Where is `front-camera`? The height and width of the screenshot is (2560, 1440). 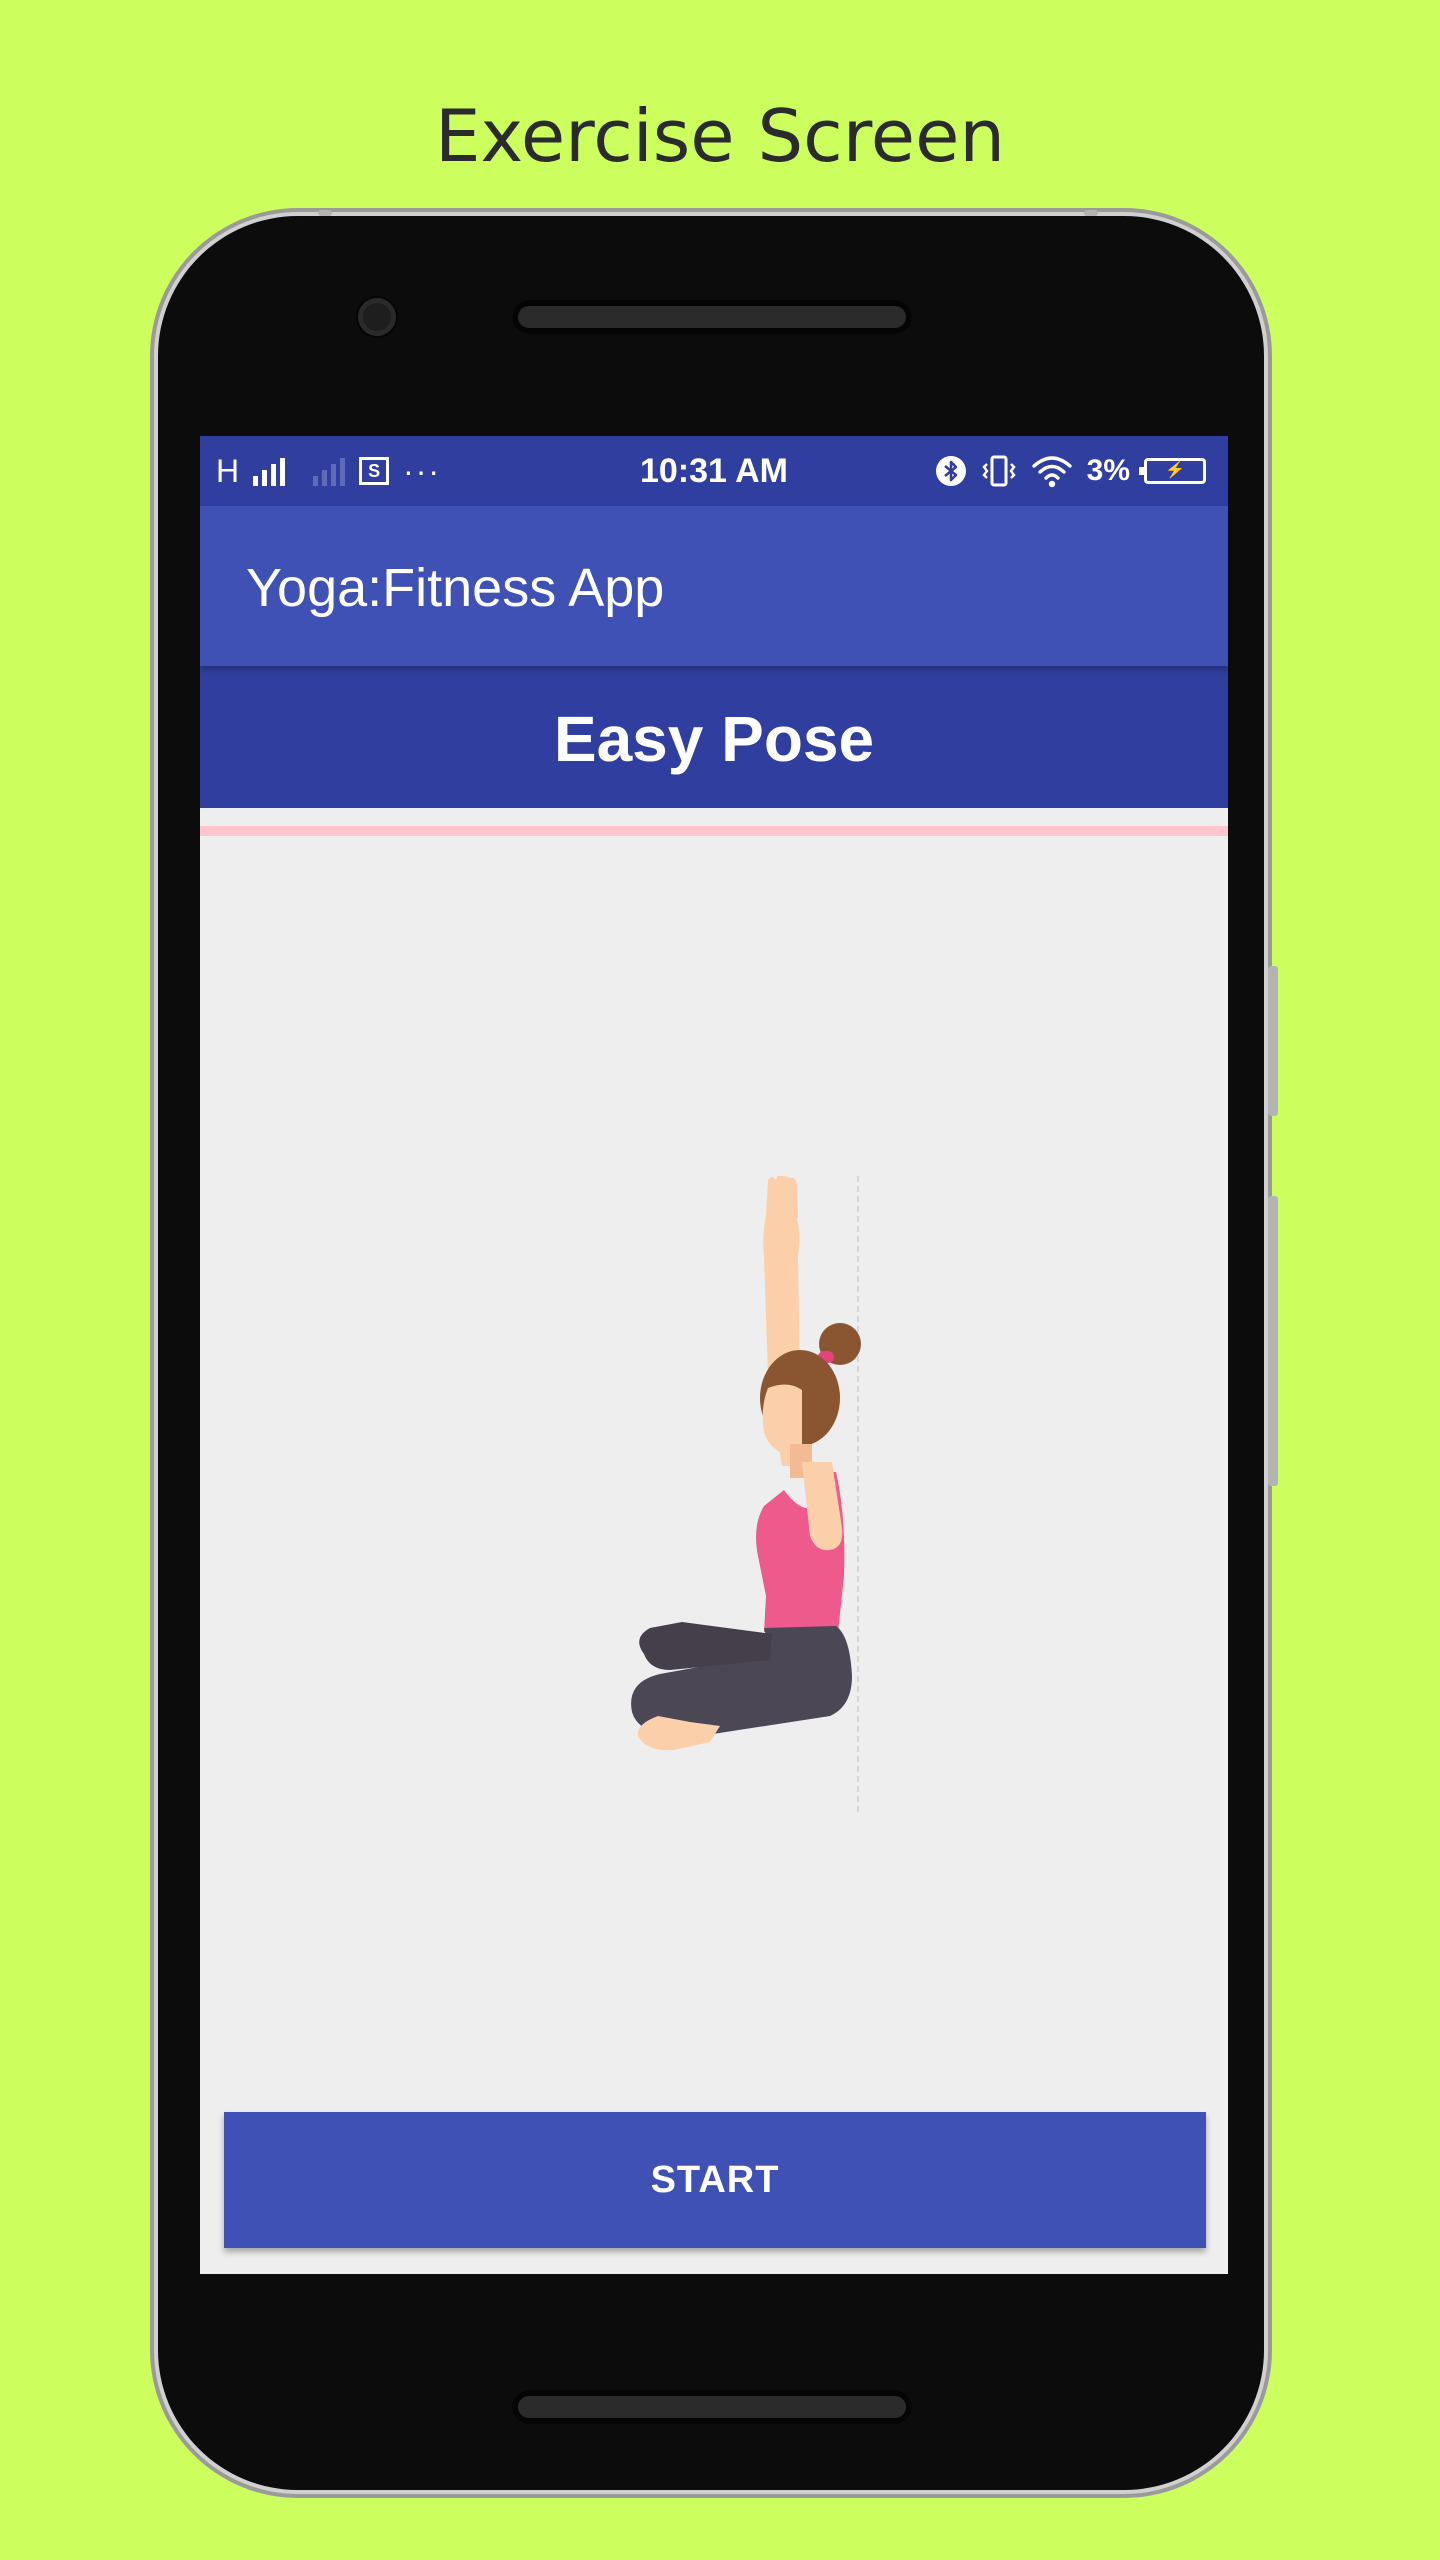
front-camera is located at coordinates (377, 317).